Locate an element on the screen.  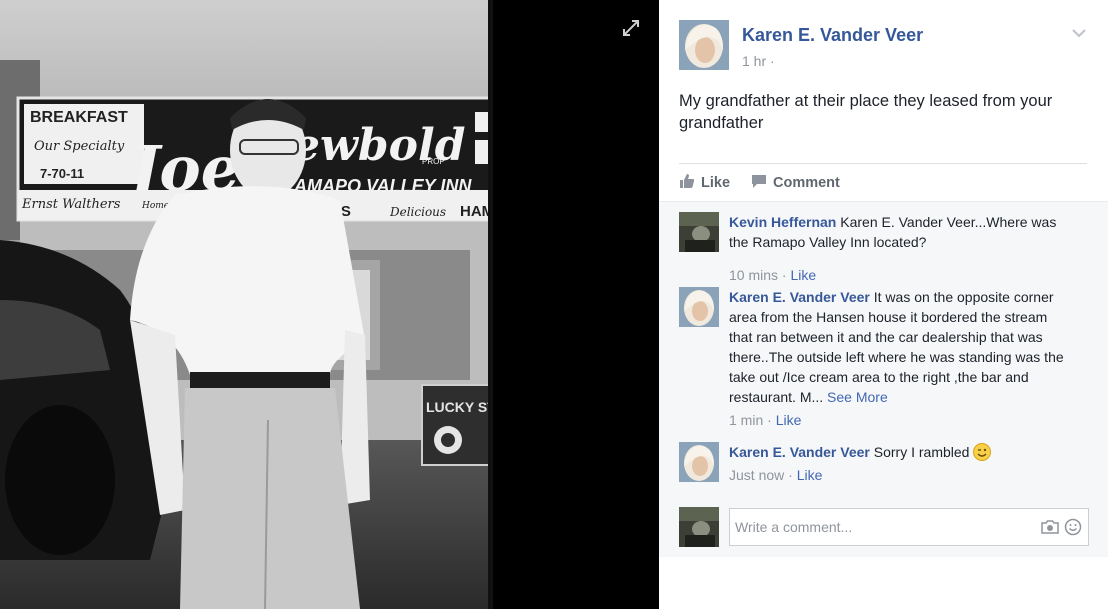
comment-time: 1 min is located at coordinates (746, 420).